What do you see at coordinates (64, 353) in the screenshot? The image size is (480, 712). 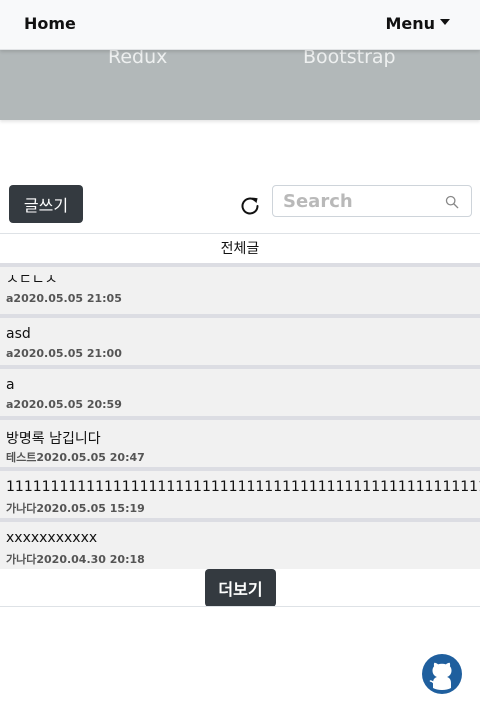 I see `post-meta: a2020.05.05 21:00` at bounding box center [64, 353].